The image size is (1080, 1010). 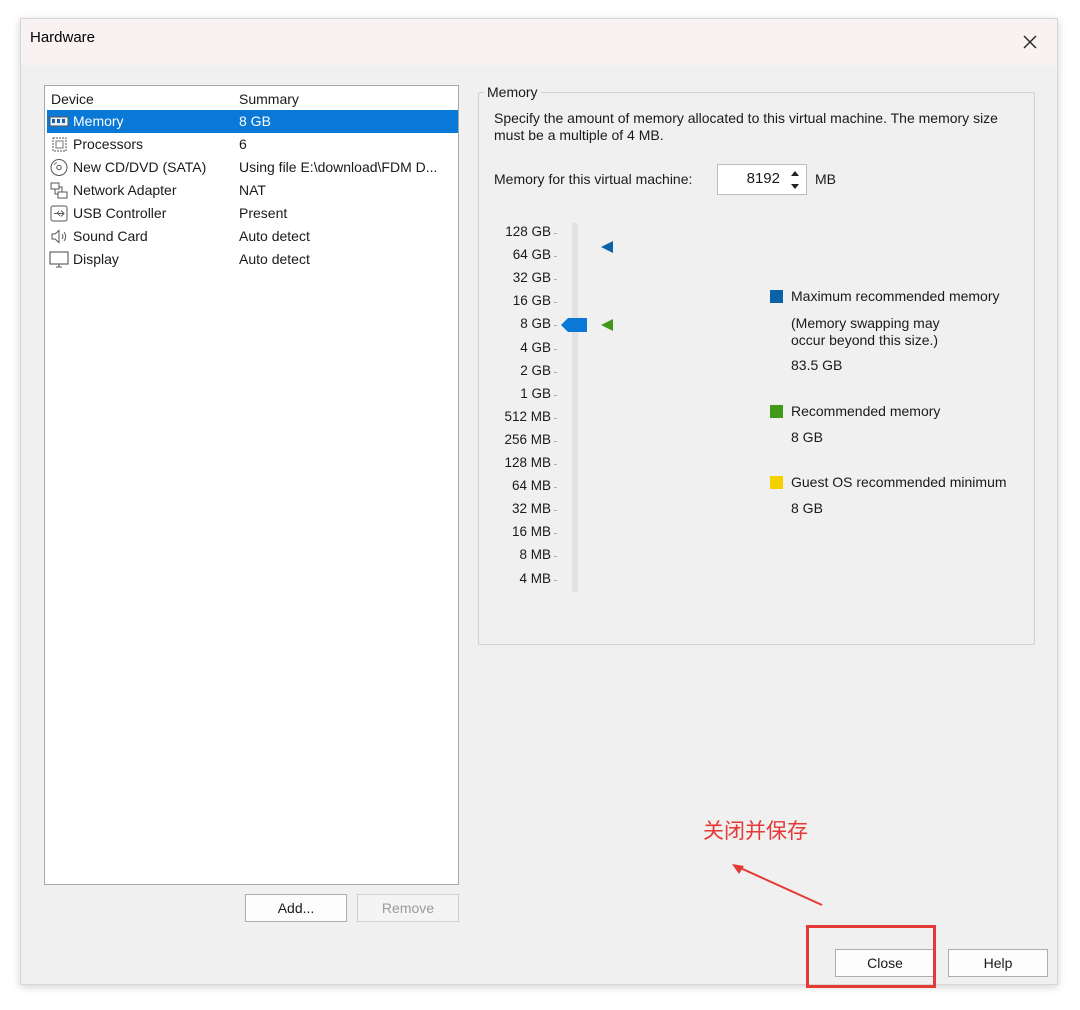 What do you see at coordinates (531, 486) in the screenshot?
I see `scale-label: 64 MB` at bounding box center [531, 486].